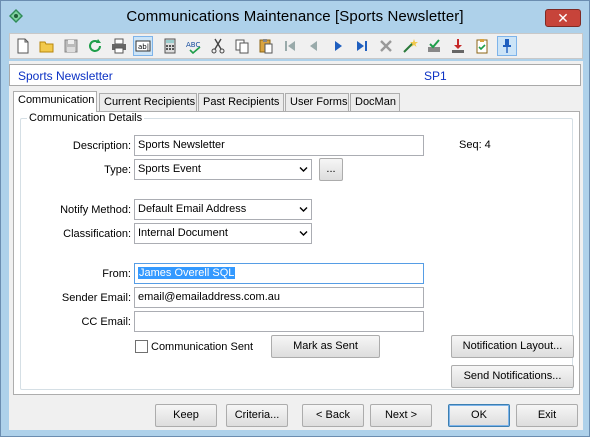 The height and width of the screenshot is (437, 590). I want to click on text-field-icon: ab|, so click(143, 46).